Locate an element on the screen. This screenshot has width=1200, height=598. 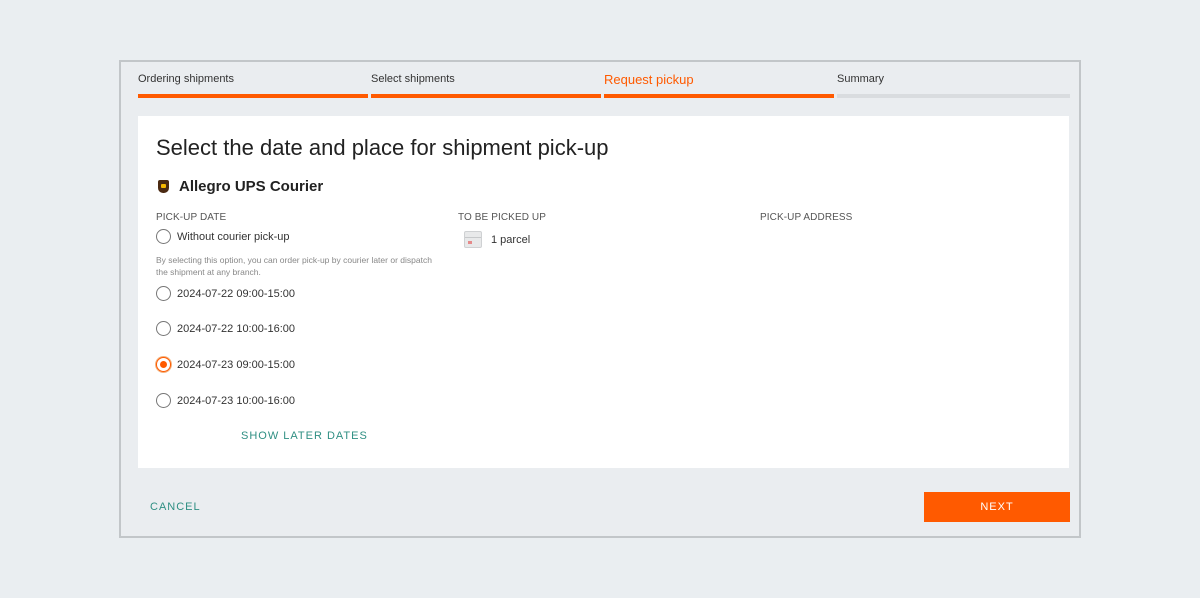
ups-logo-icon is located at coordinates (163, 186).